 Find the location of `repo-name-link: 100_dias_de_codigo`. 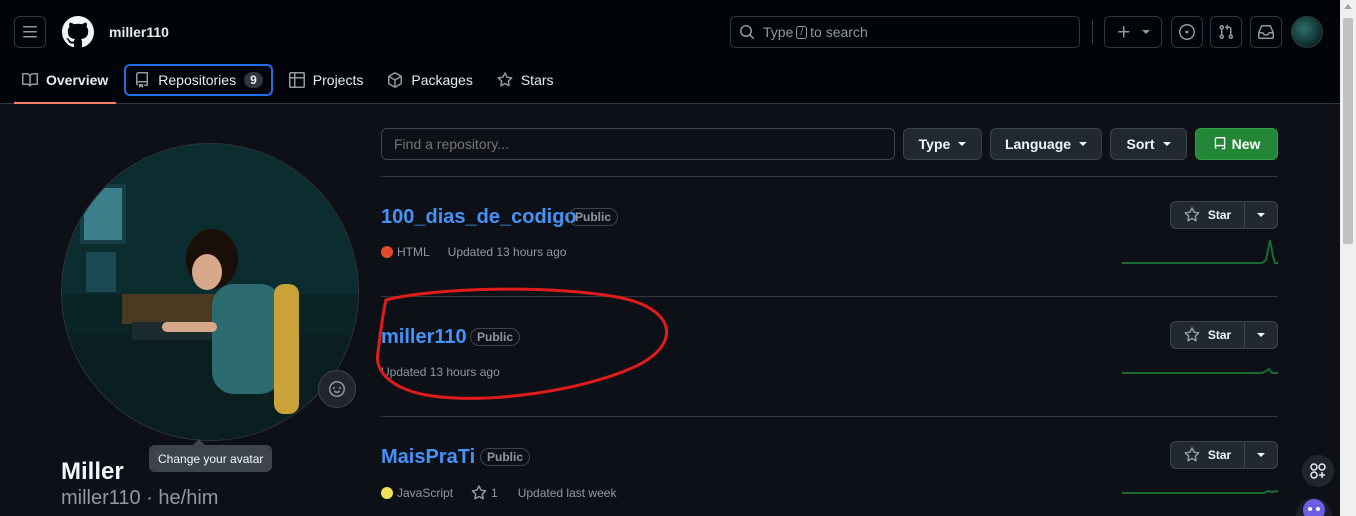

repo-name-link: 100_dias_de_codigo is located at coordinates (479, 217).